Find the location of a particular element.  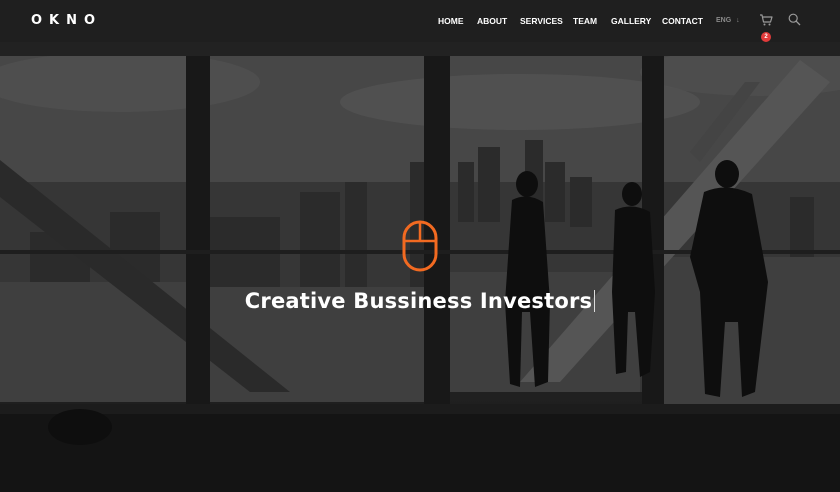

typing-cursor is located at coordinates (595, 301).